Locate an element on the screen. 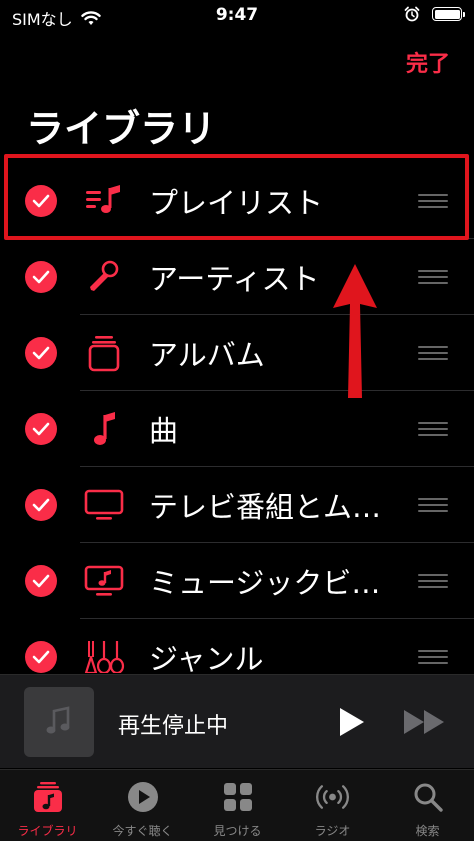 Image resolution: width=474 pixels, height=841 pixels. library-icon is located at coordinates (47, 796).